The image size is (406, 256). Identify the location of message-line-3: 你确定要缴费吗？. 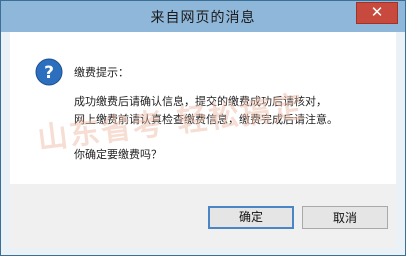
(118, 154).